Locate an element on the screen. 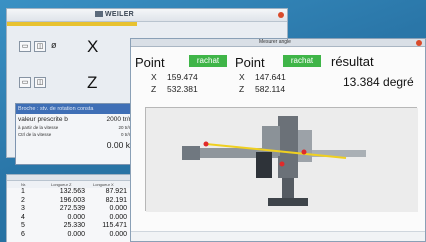 The width and height of the screenshot is (426, 242). param-row-from-speed: à partir de la vitesse 20 tr/min is located at coordinates (79, 128).